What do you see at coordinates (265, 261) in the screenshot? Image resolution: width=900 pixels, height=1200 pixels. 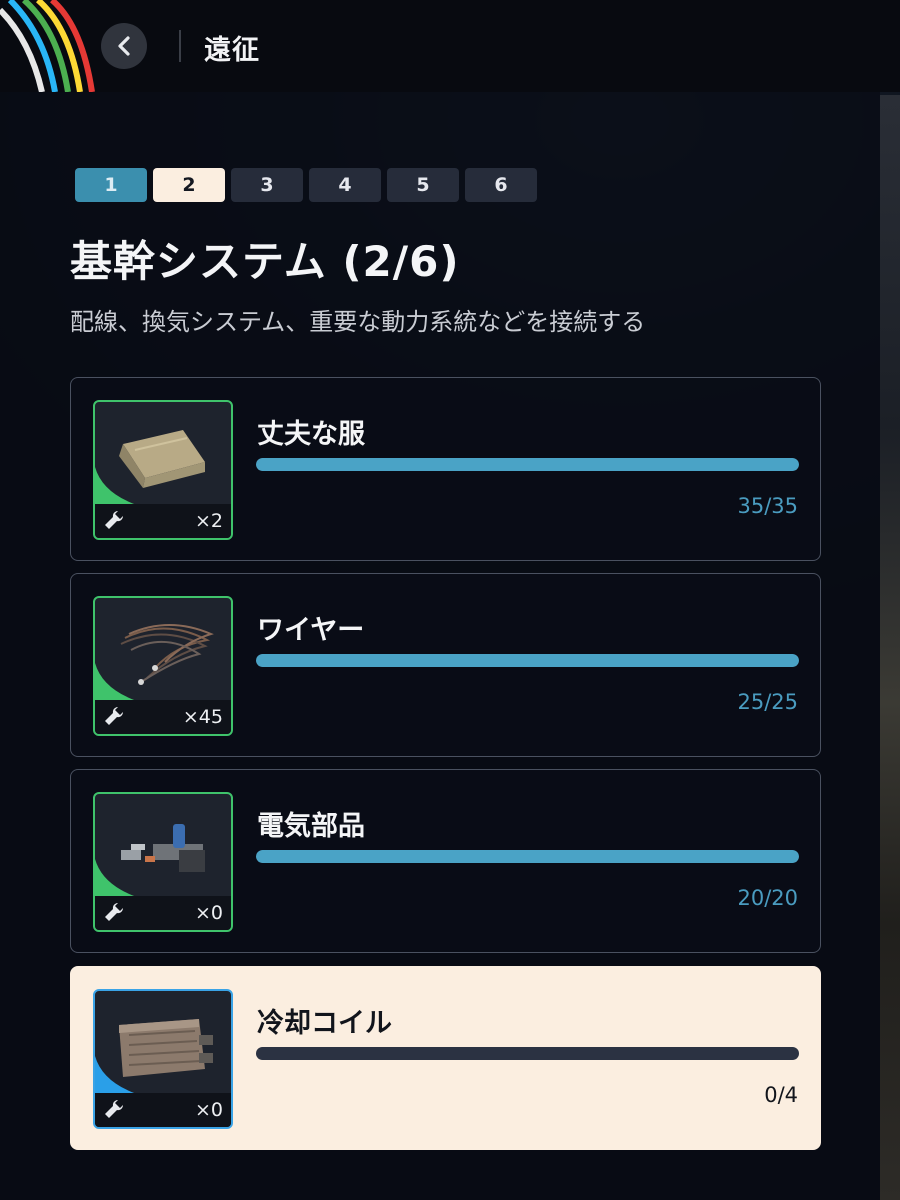 I see `section-title: 基幹システム (2/6)` at bounding box center [265, 261].